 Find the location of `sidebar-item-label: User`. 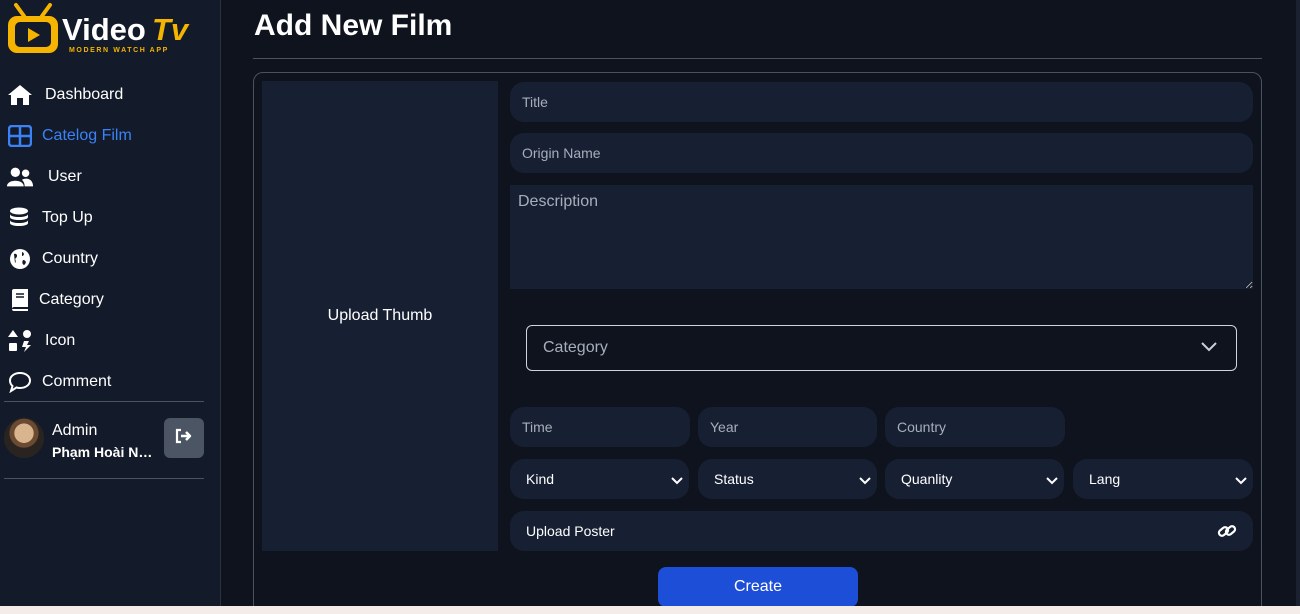

sidebar-item-label: User is located at coordinates (65, 176).